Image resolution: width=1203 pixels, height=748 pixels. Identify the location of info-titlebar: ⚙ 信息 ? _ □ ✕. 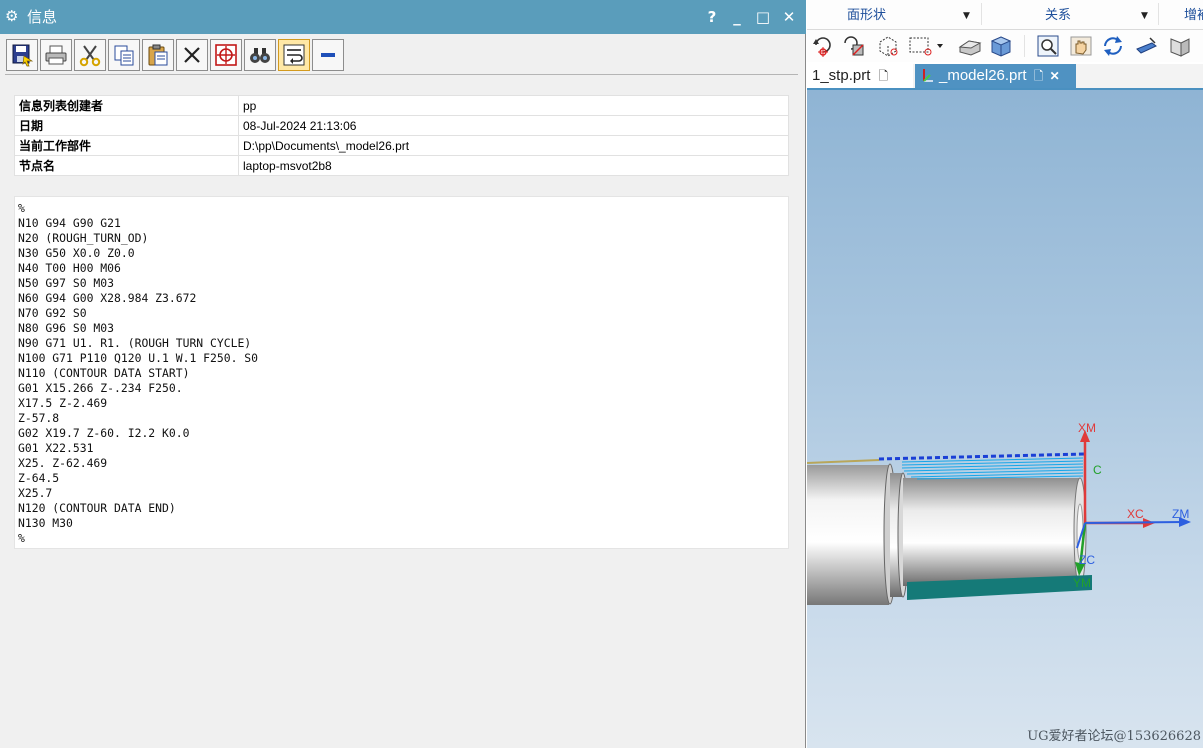
(403, 17).